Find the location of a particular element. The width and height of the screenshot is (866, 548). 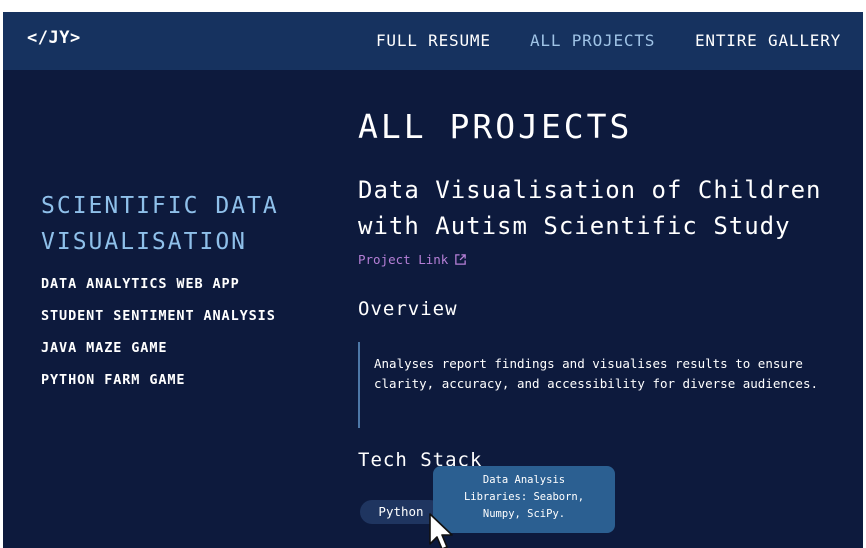

nav-link-full-resume: FULL RESUME is located at coordinates (433, 40).